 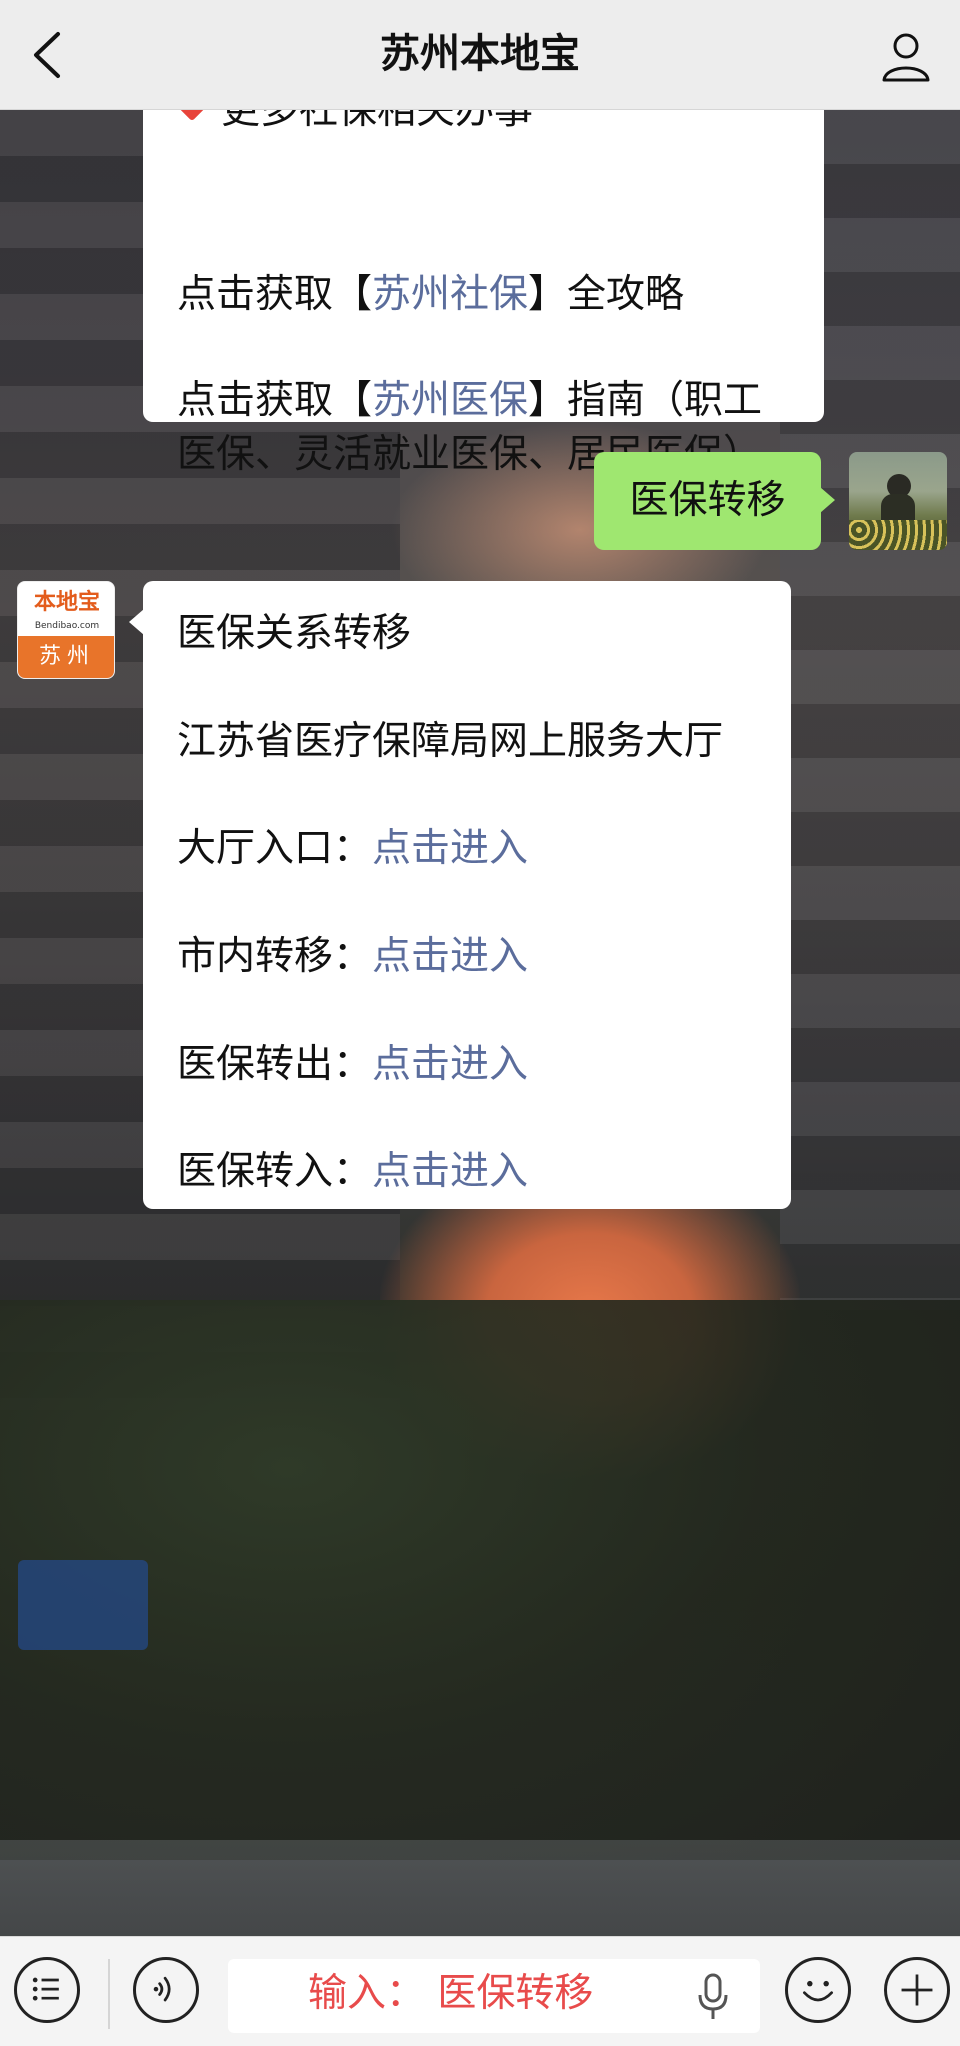 I want to click on my-message-bubble: 医保转移, so click(x=714, y=501).